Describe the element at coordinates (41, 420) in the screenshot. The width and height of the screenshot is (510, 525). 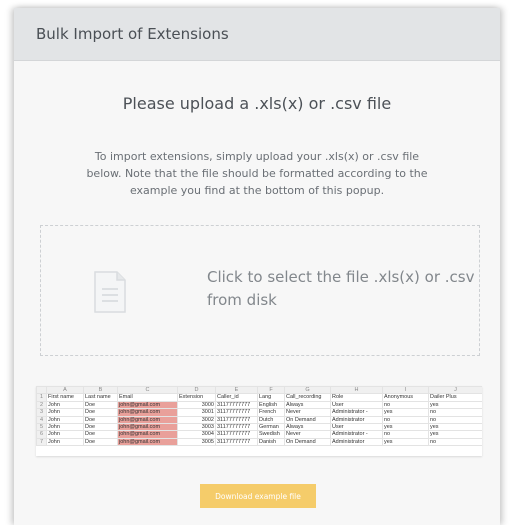
I see `row-number: 4` at that location.